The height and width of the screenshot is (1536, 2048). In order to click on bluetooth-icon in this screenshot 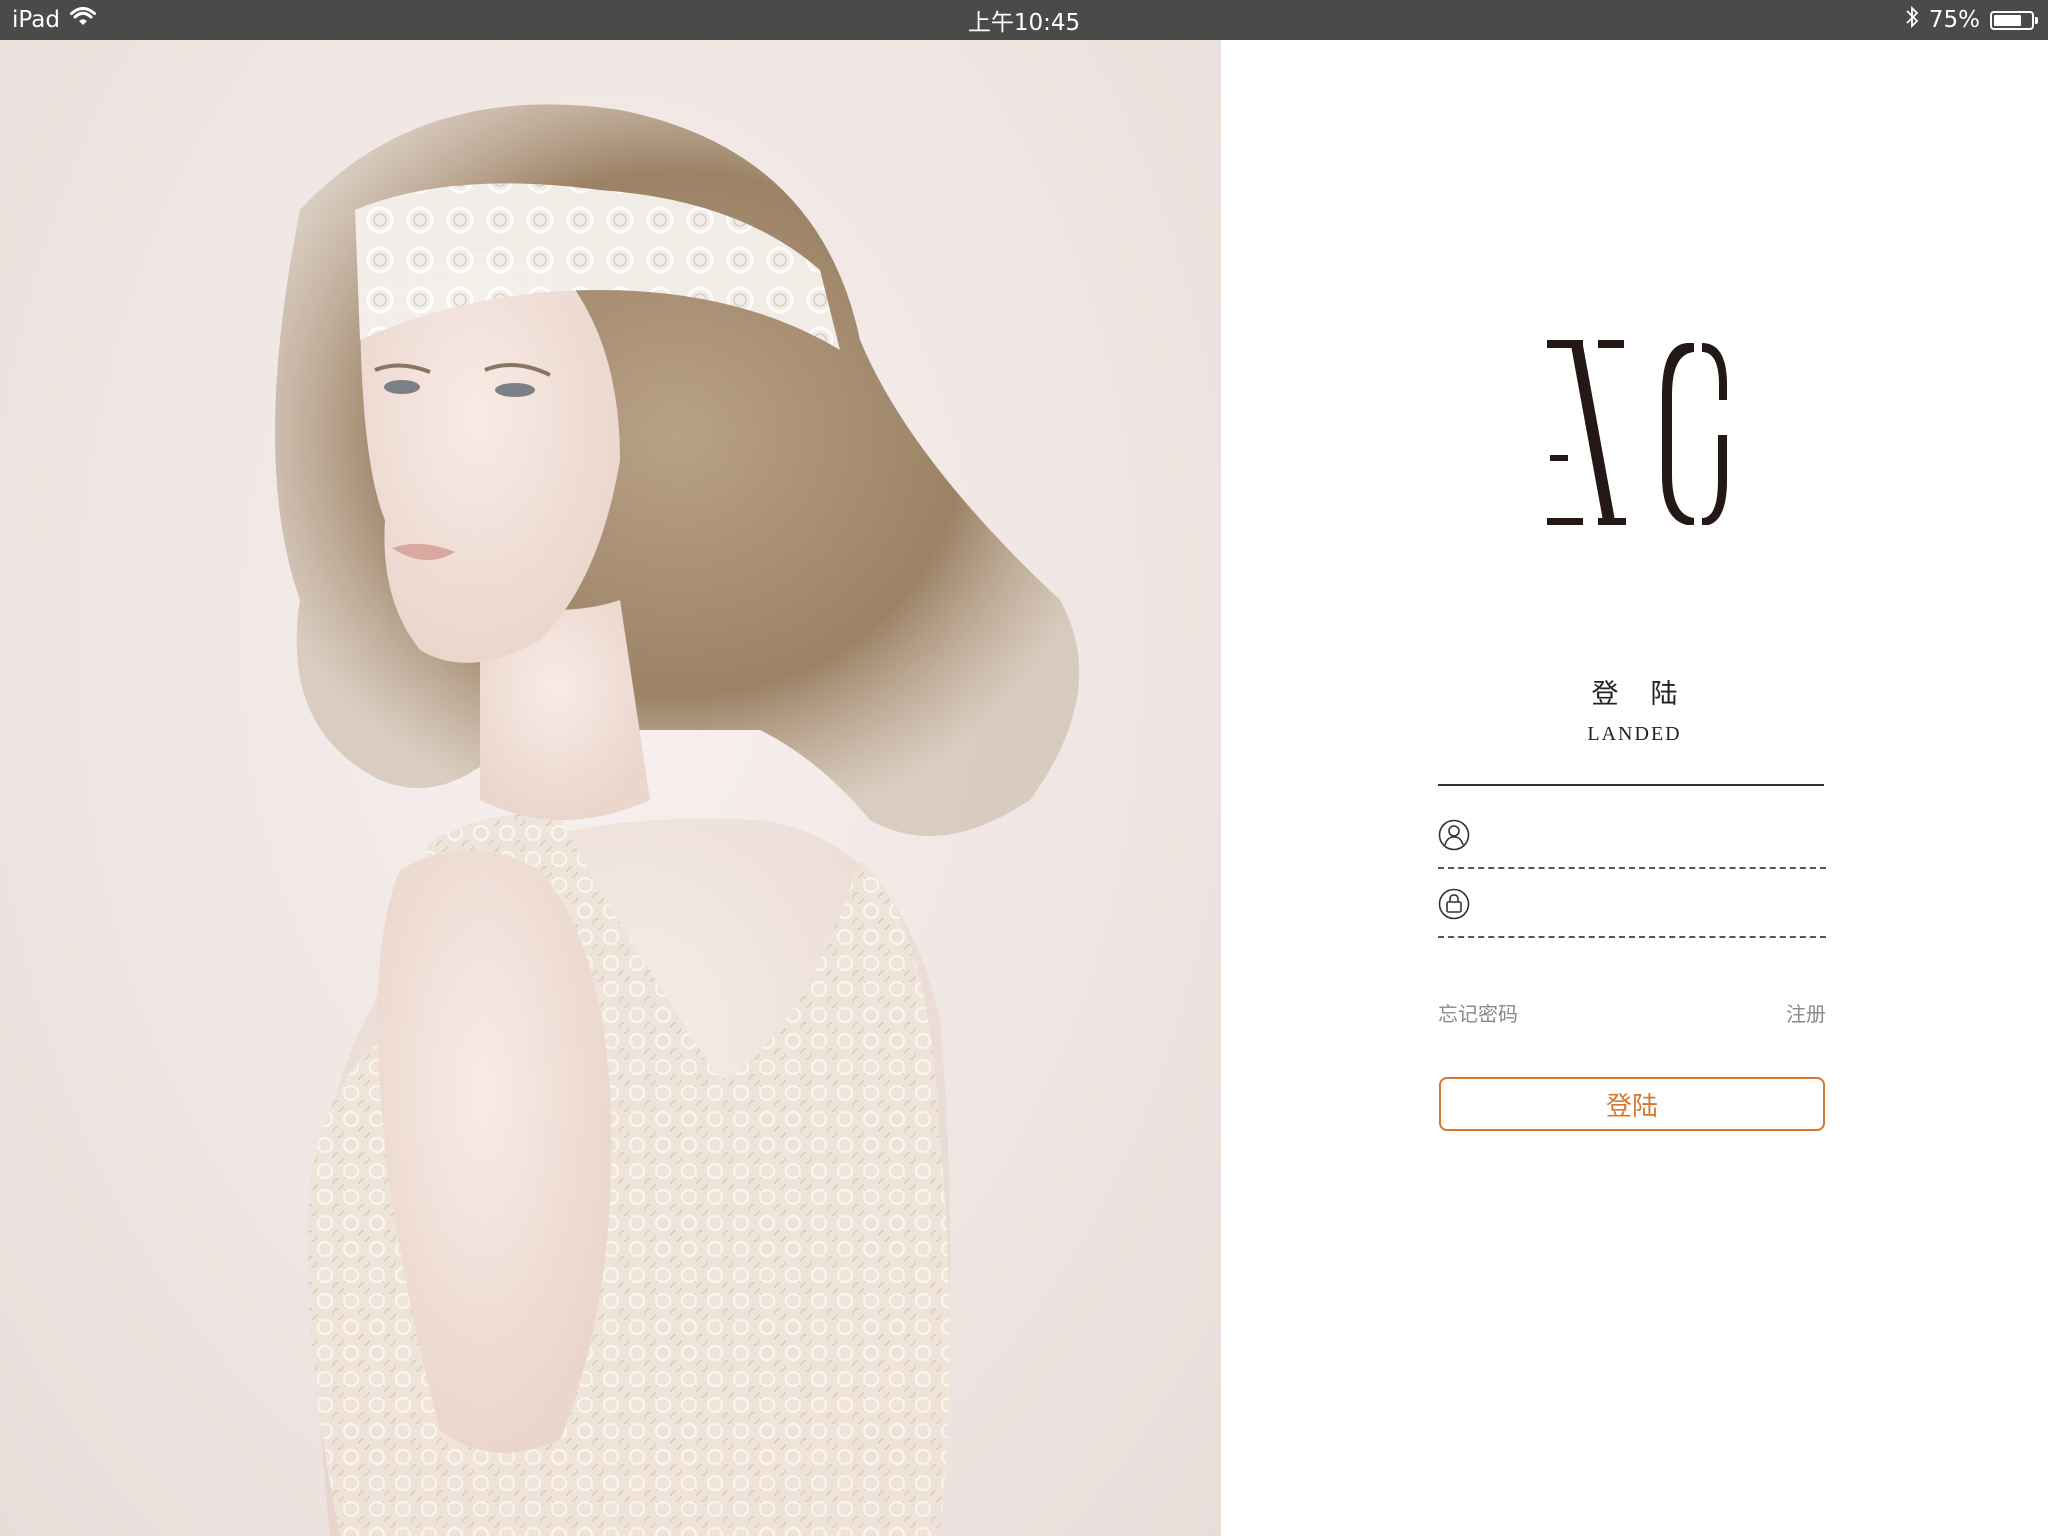, I will do `click(1912, 20)`.